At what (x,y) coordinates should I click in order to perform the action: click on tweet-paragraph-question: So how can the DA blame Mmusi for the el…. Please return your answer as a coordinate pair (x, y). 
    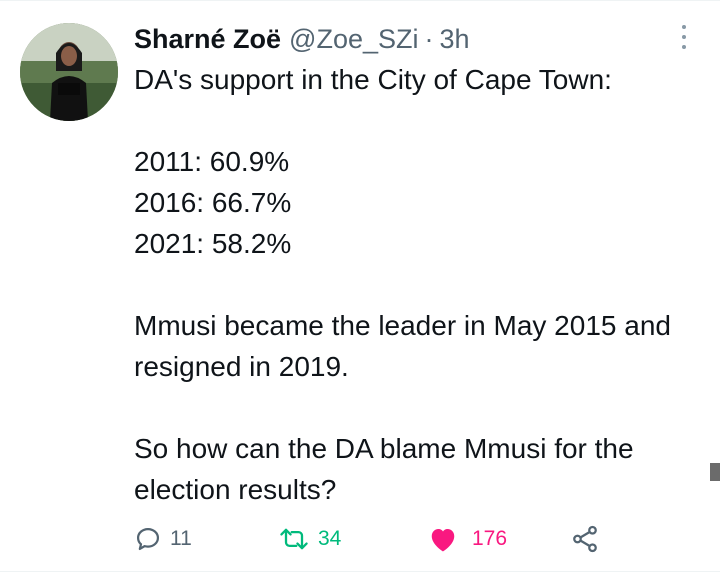
    Looking at the image, I should click on (384, 469).